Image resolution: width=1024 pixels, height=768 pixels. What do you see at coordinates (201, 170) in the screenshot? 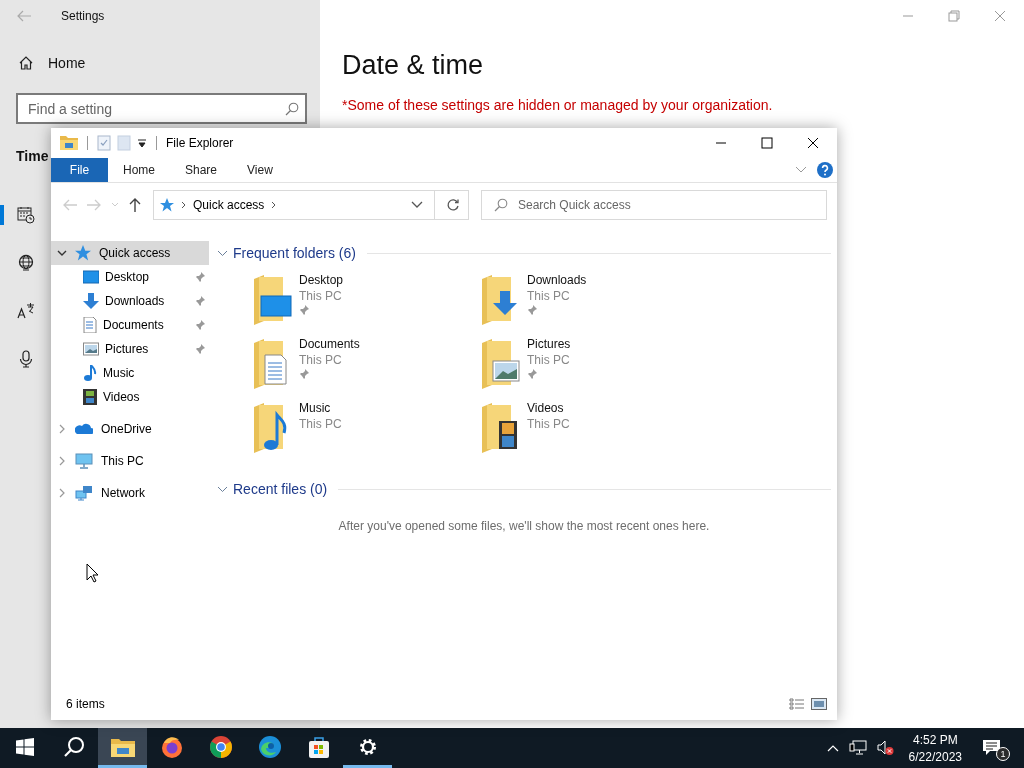
I see `ribbon-tab: Share` at bounding box center [201, 170].